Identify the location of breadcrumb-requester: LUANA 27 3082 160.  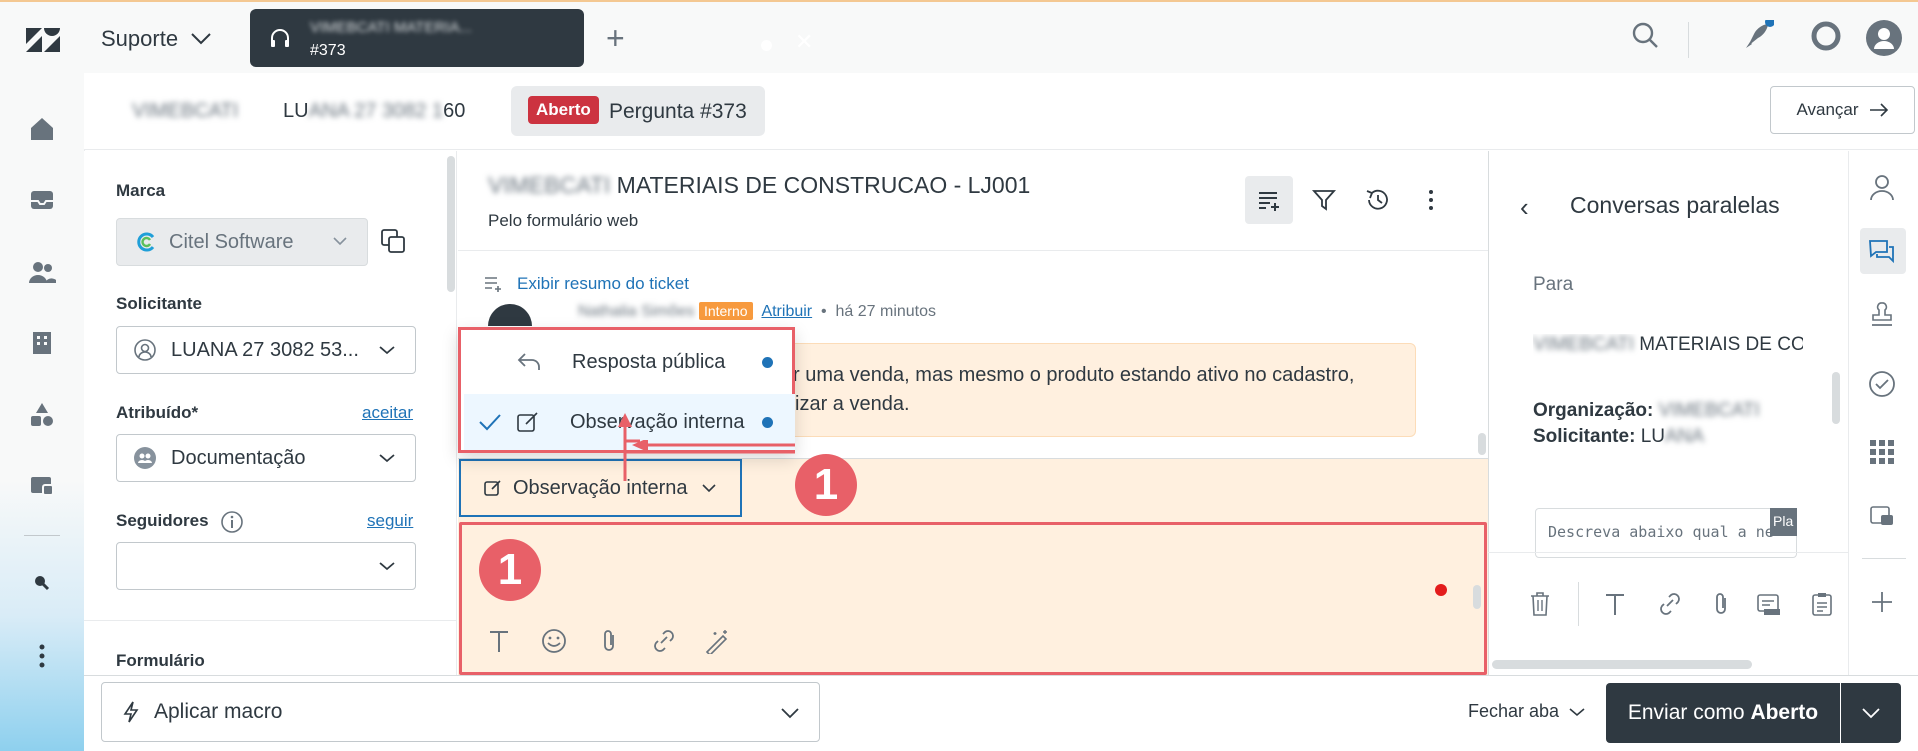
(374, 111).